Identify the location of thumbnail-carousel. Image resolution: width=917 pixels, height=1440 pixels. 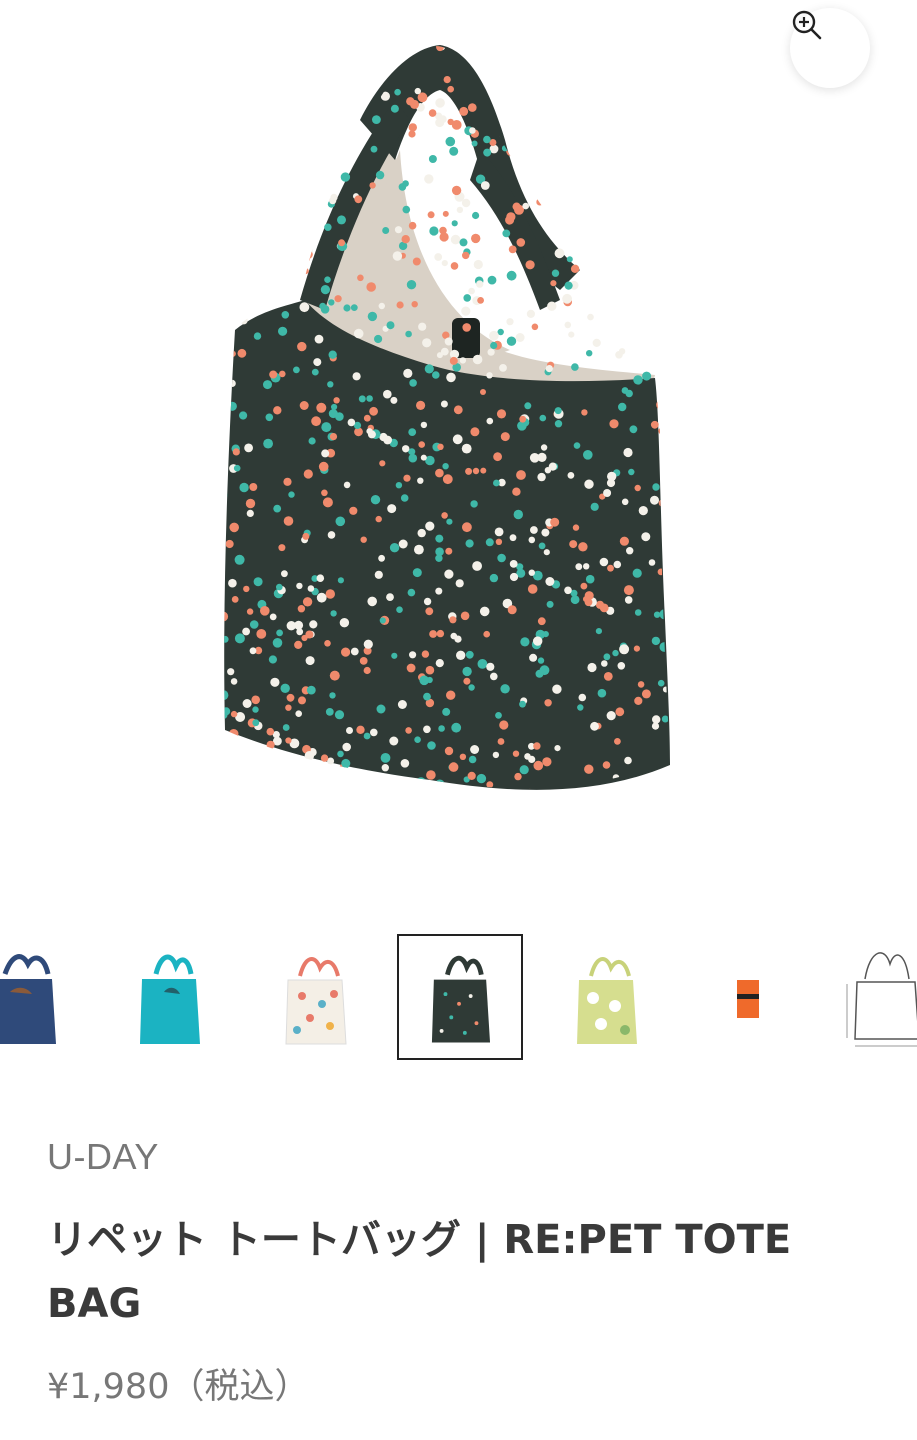
(458, 996).